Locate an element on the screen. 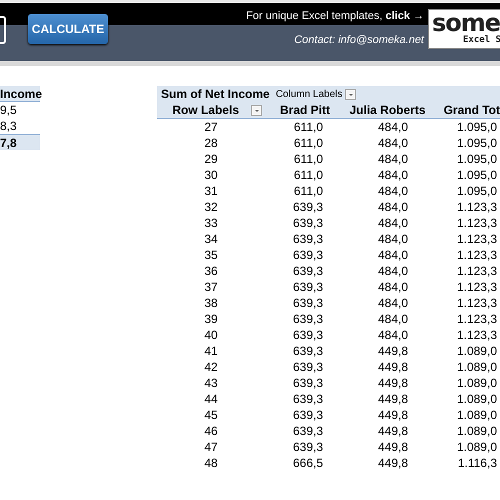 The image size is (500, 500). column-header: Brad Pitt is located at coordinates (305, 110).